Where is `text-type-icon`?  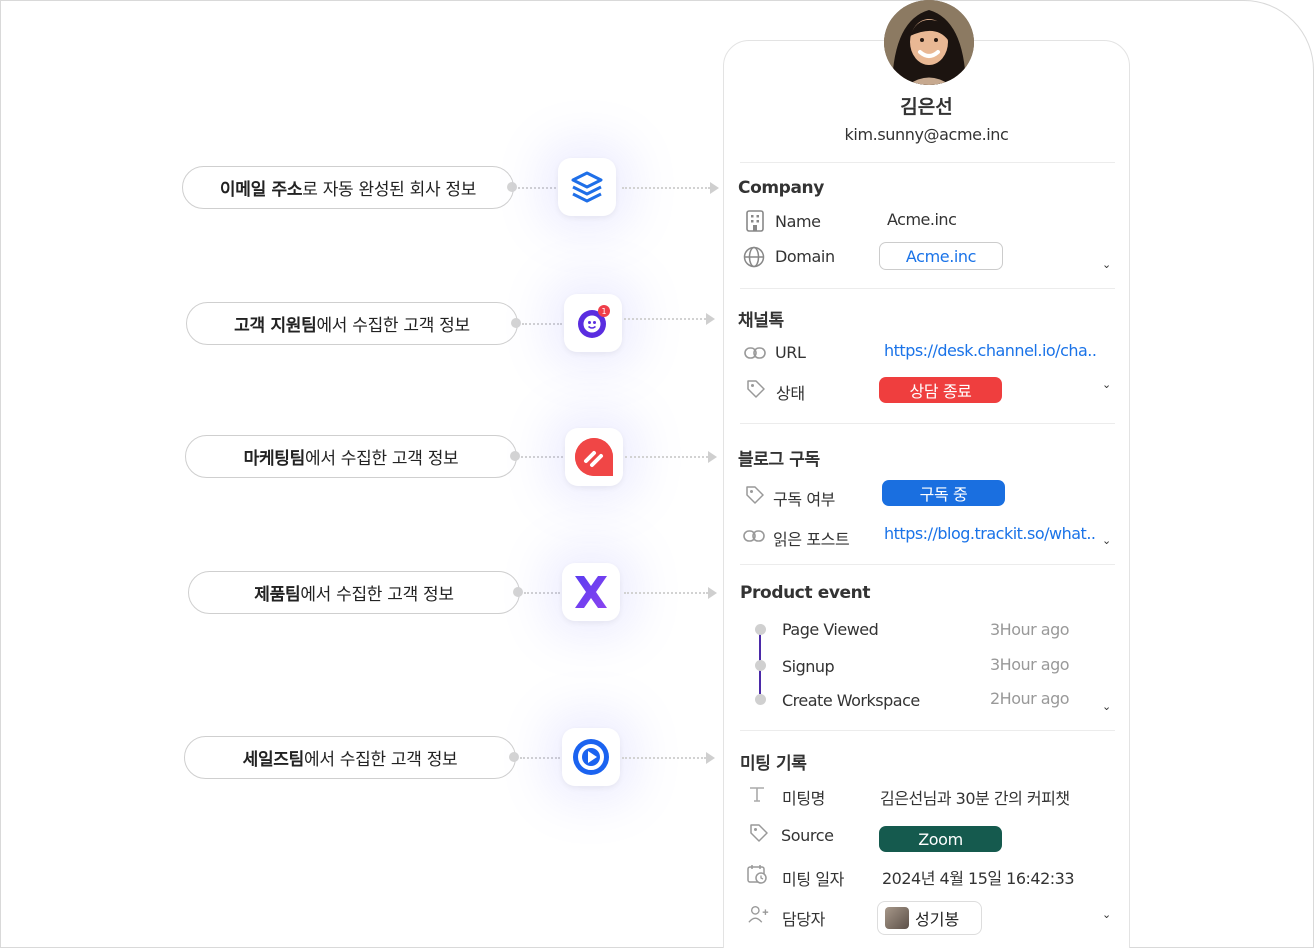 text-type-icon is located at coordinates (757, 794).